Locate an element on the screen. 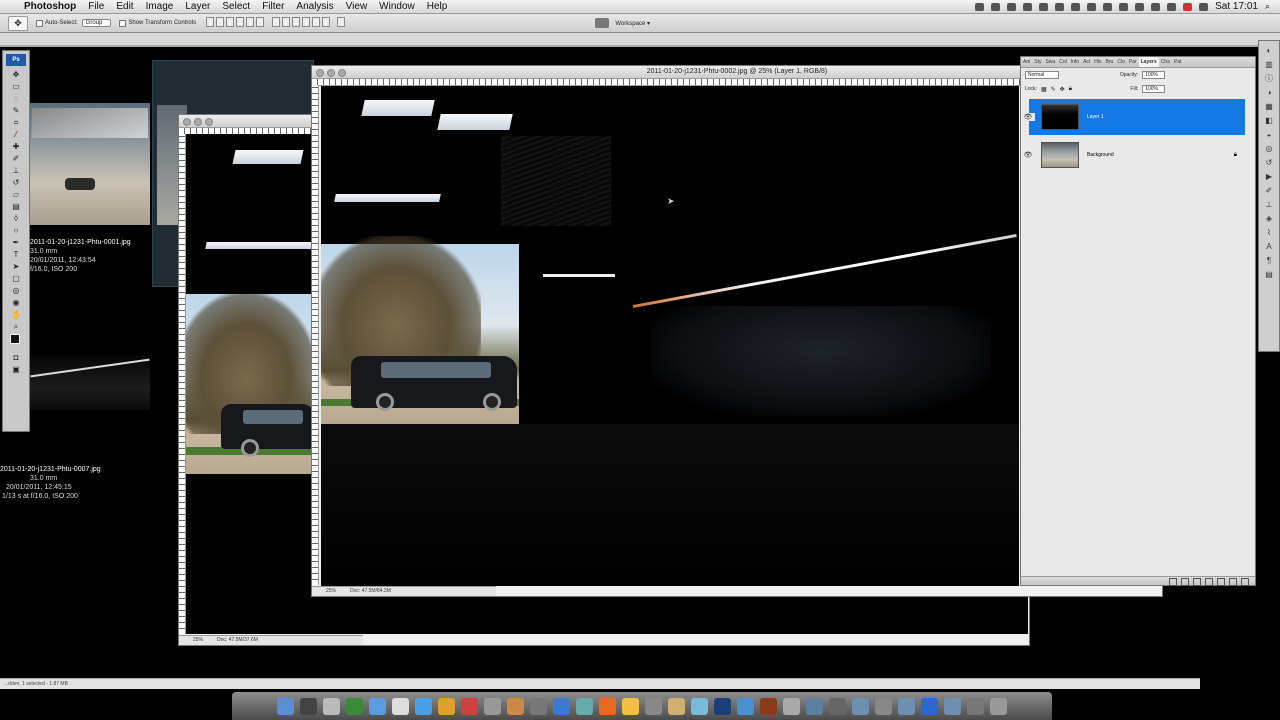 The image size is (1280, 720). character-icon: A is located at coordinates (1269, 246).